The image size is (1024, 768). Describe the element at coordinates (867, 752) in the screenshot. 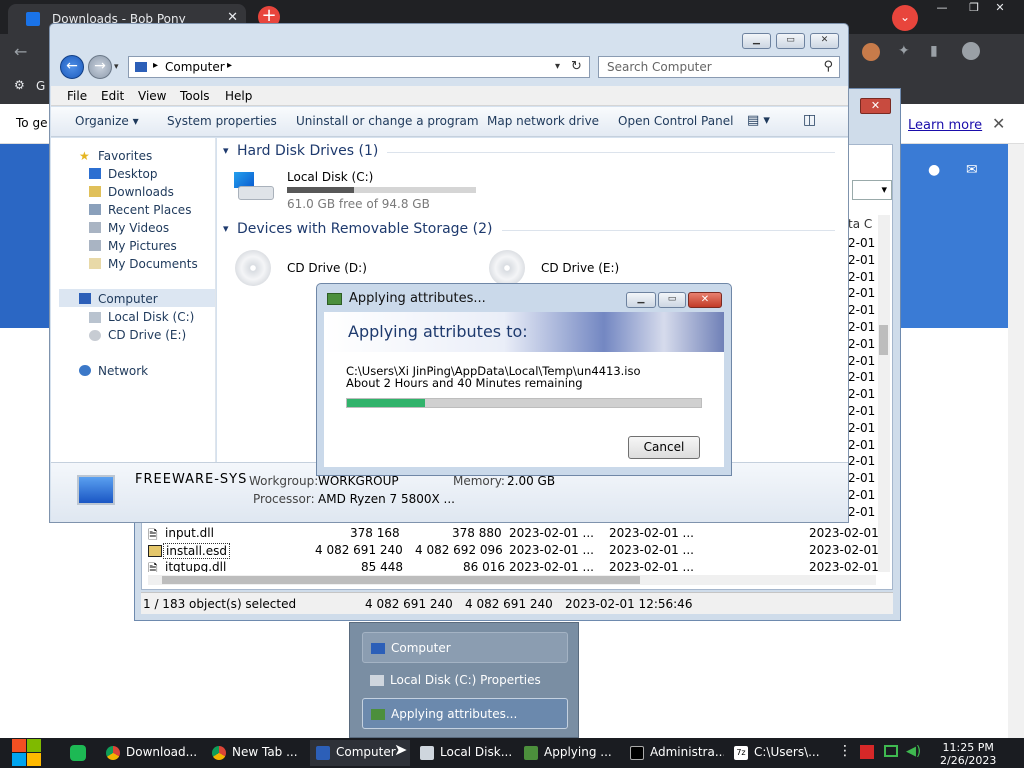

I see `flag-icon` at that location.